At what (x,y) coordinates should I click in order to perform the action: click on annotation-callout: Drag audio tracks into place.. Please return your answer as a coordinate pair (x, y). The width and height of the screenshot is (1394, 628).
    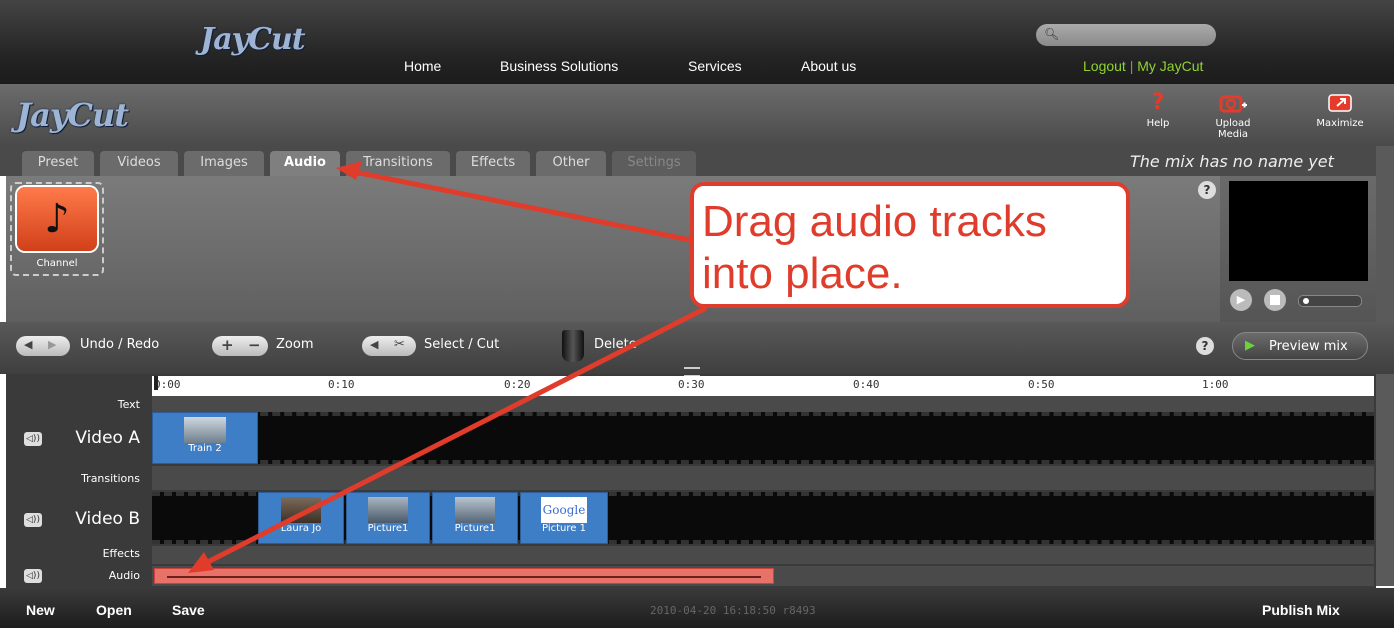
    Looking at the image, I should click on (910, 245).